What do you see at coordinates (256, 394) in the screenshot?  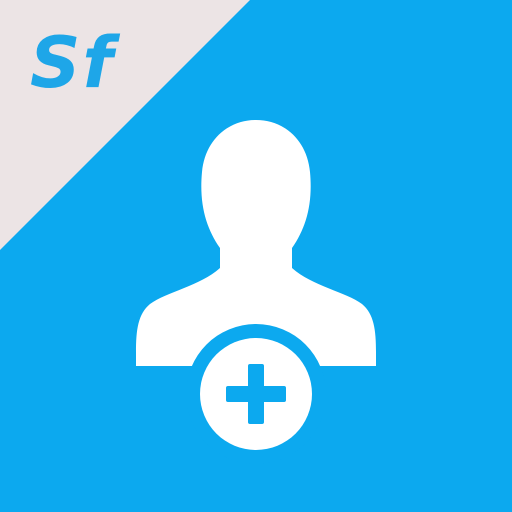 I see `plus-horizontal` at bounding box center [256, 394].